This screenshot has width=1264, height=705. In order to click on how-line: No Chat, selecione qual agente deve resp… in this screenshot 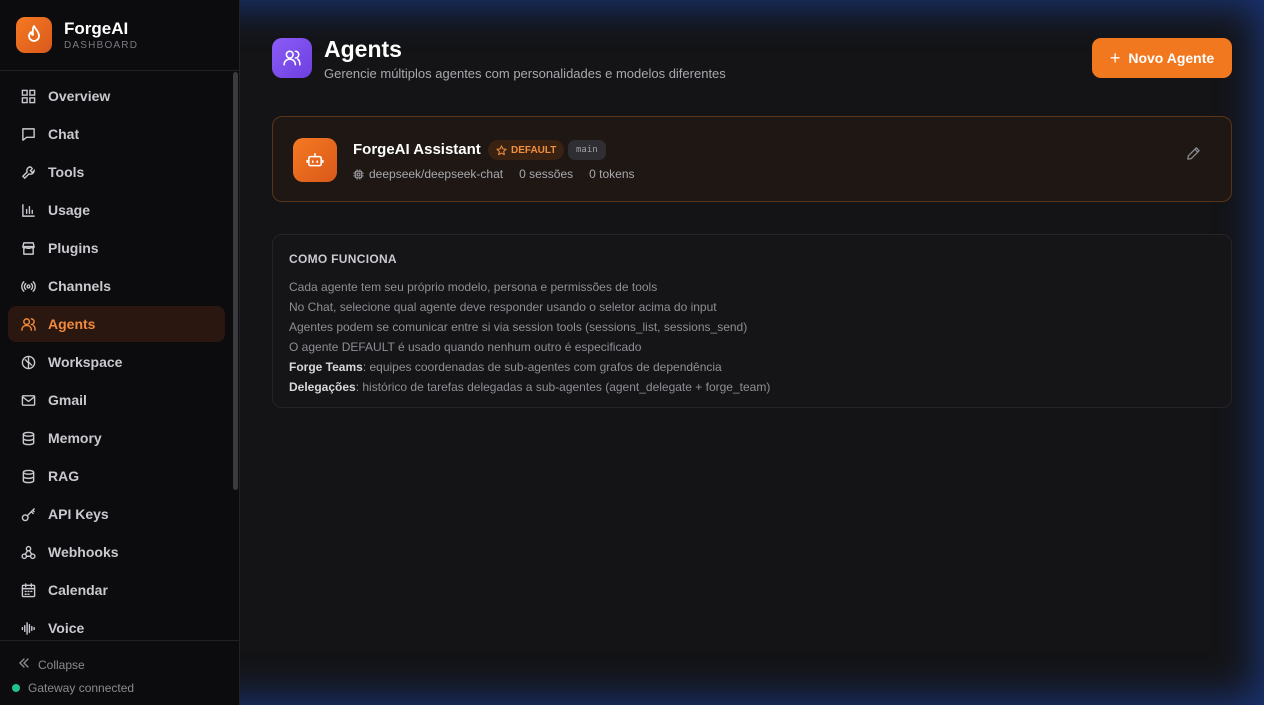, I will do `click(503, 307)`.